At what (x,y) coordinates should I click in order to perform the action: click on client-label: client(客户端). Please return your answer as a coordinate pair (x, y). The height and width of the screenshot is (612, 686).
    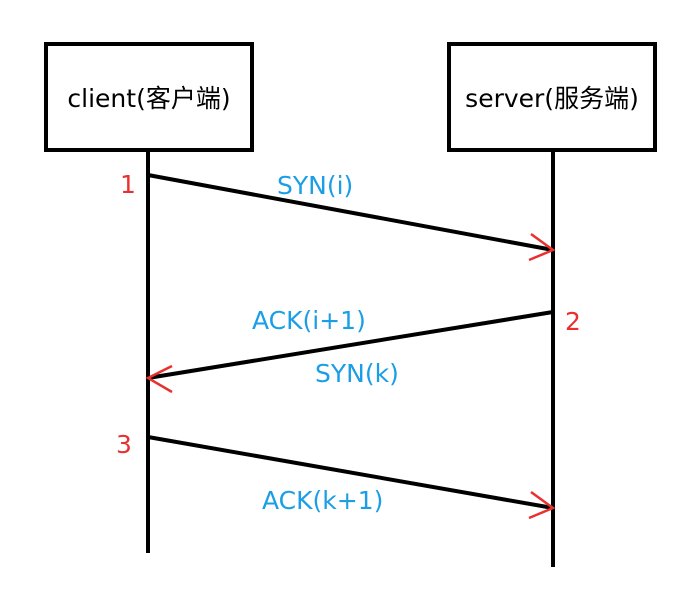
    Looking at the image, I should click on (149, 98).